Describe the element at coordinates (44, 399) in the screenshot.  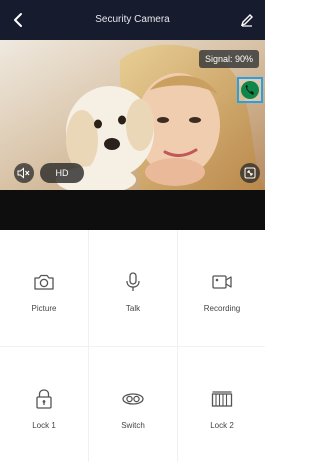
I see `lock-icon` at that location.